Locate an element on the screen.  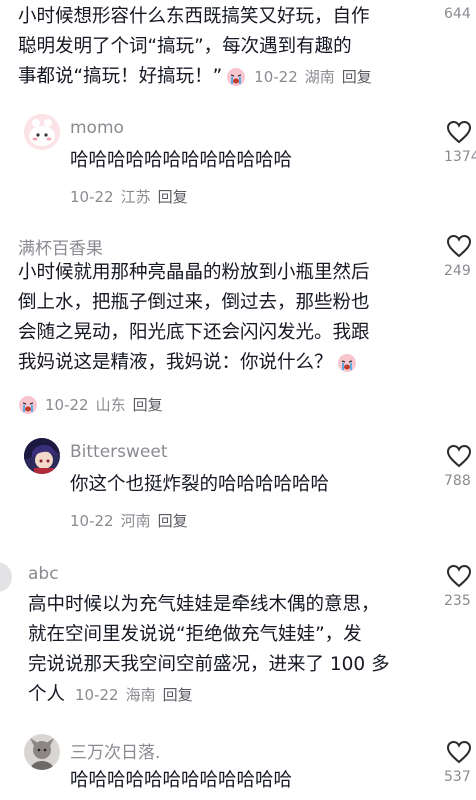
like-button: 537 is located at coordinates (459, 762).